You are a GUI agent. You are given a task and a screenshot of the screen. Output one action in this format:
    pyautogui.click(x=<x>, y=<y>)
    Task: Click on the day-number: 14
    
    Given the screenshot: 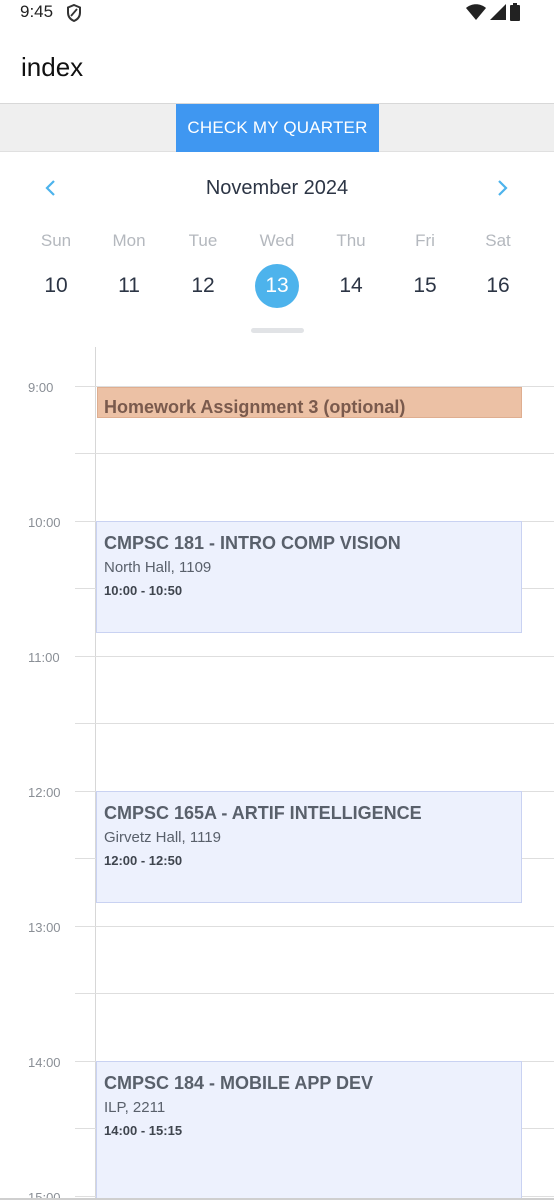 What is the action you would take?
    pyautogui.click(x=351, y=285)
    